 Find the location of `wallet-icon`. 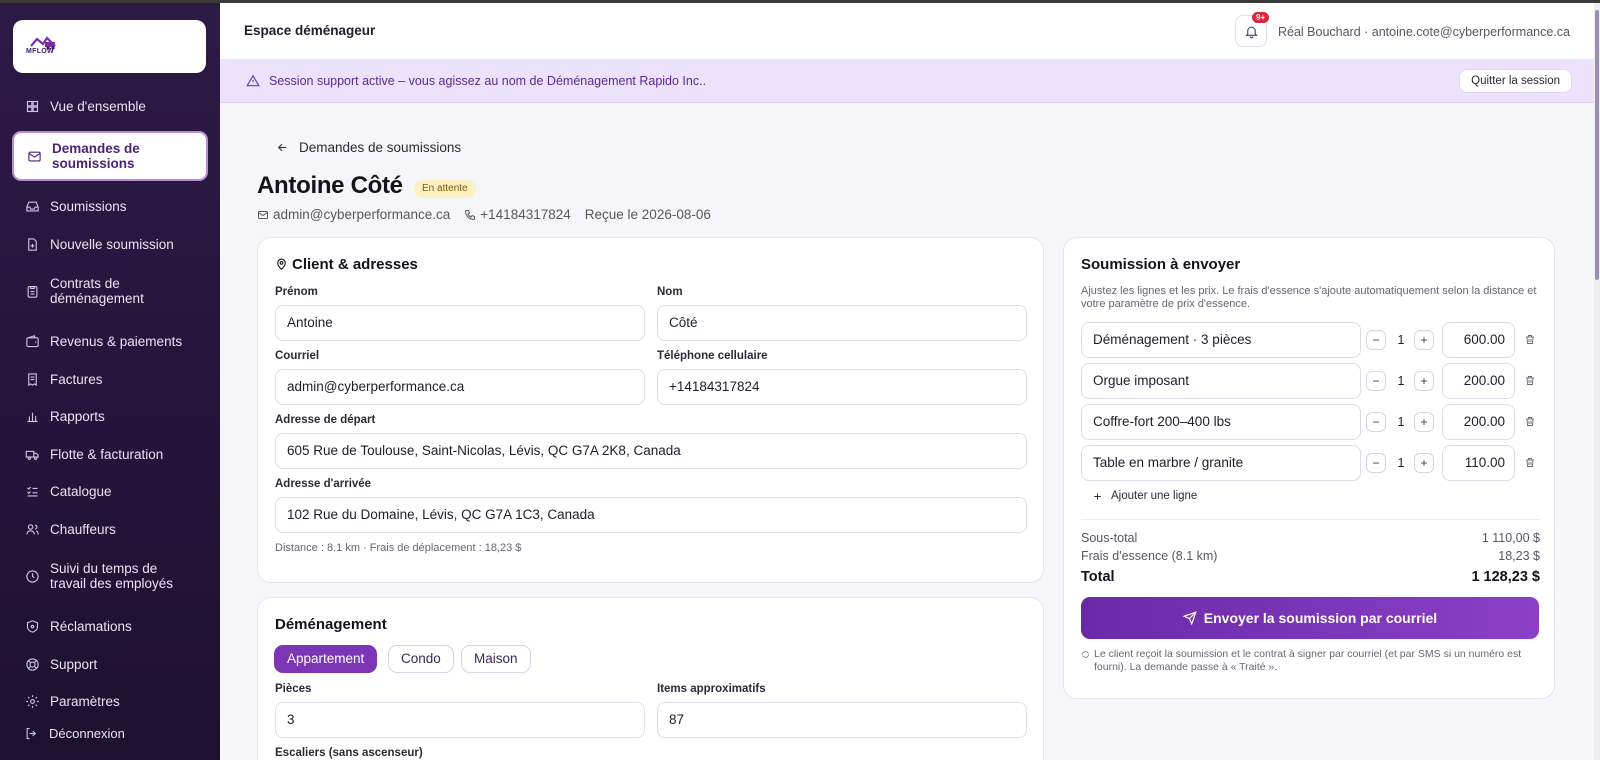

wallet-icon is located at coordinates (32, 341).